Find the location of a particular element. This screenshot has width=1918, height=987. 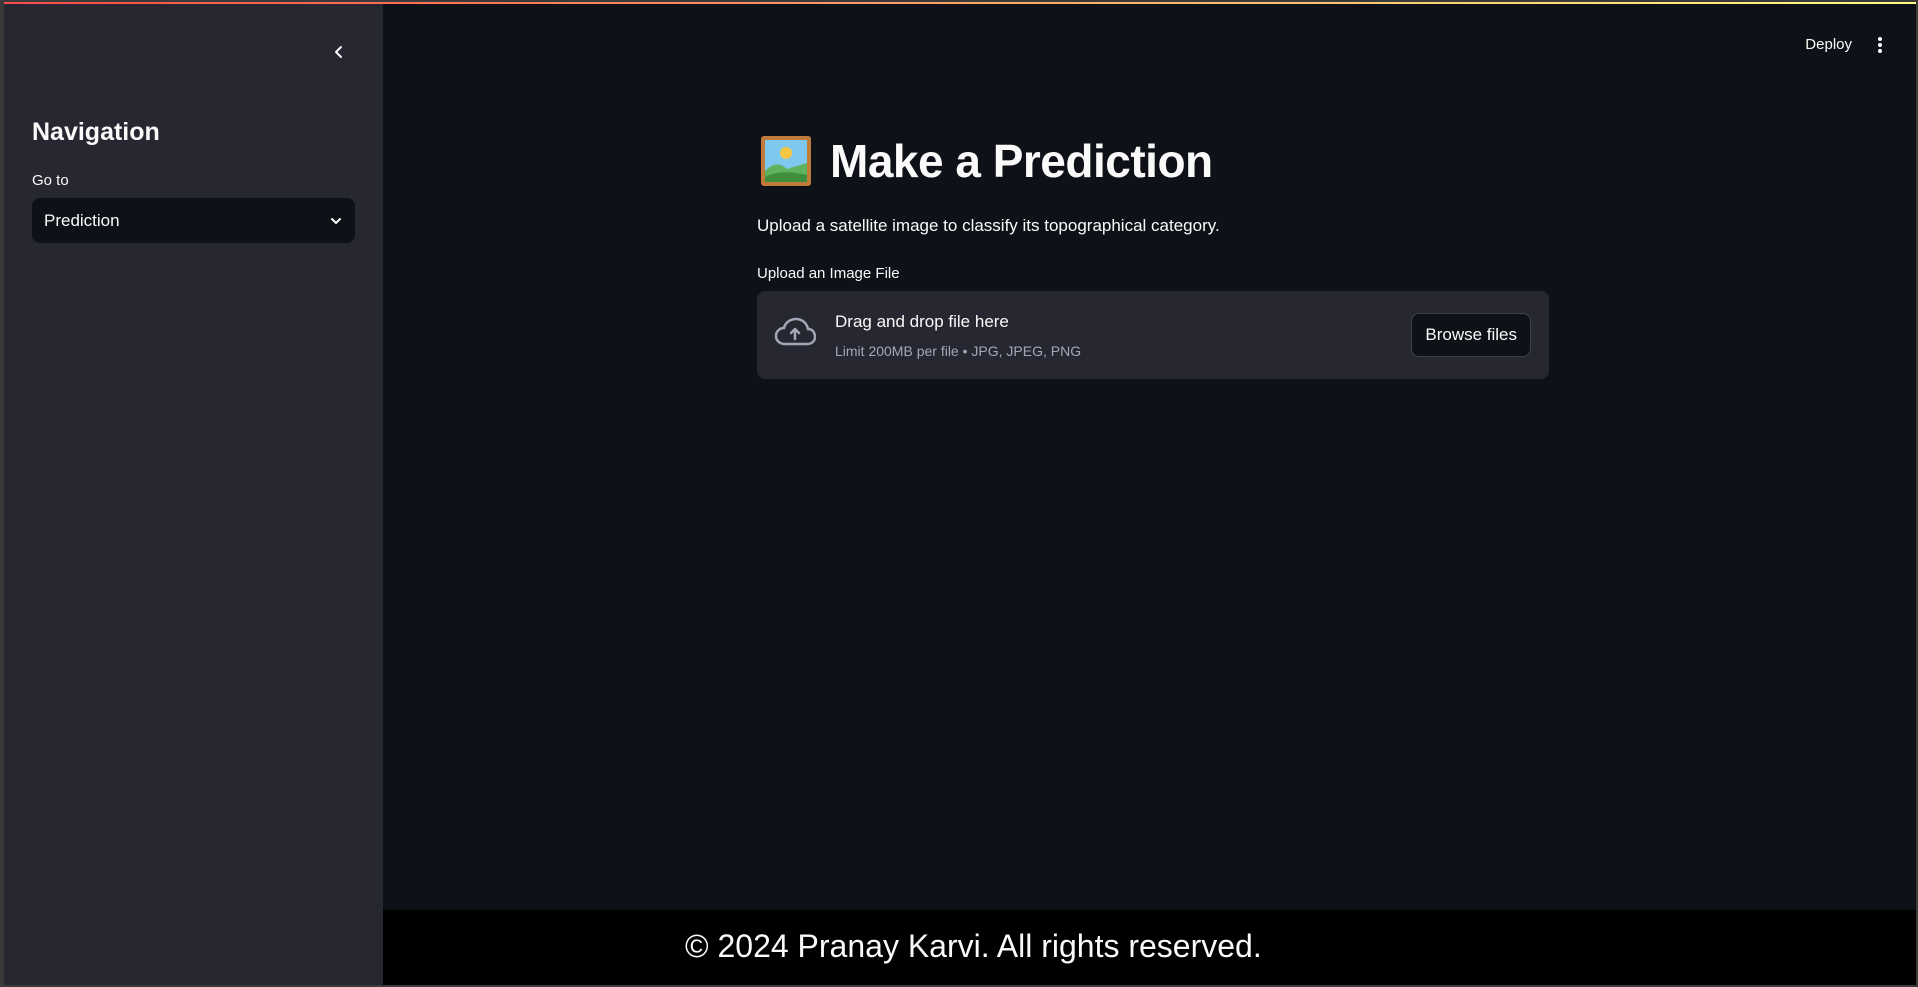

framed-picture-icon is located at coordinates (786, 161).